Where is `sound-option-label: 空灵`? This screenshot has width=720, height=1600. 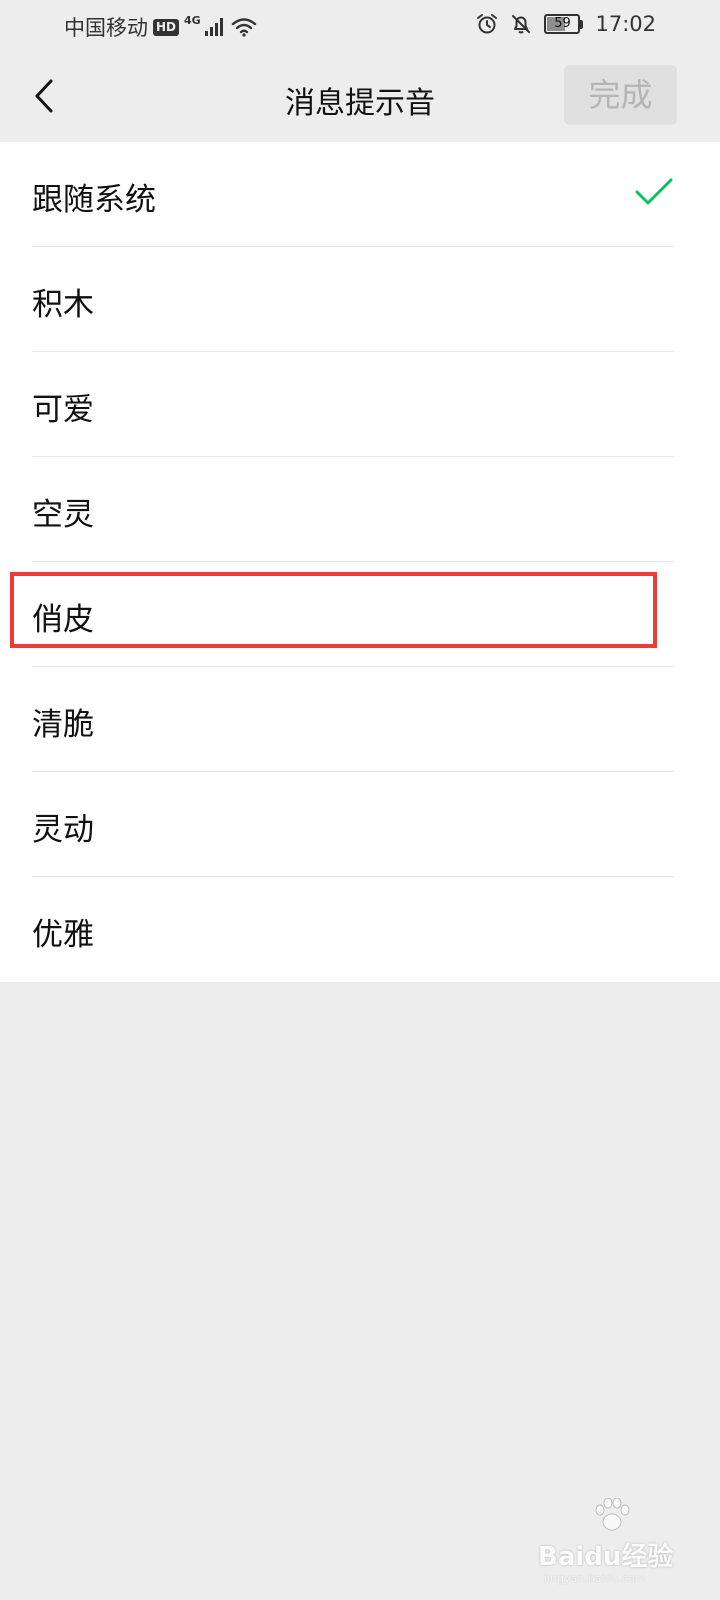 sound-option-label: 空灵 is located at coordinates (63, 515).